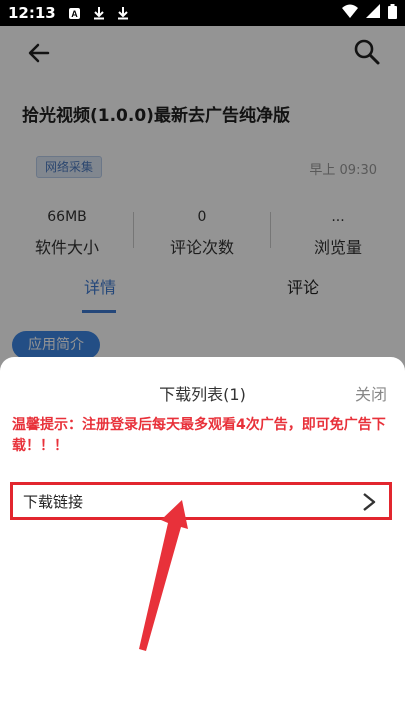 The height and width of the screenshot is (720, 405). I want to click on close-button: 关闭, so click(371, 393).